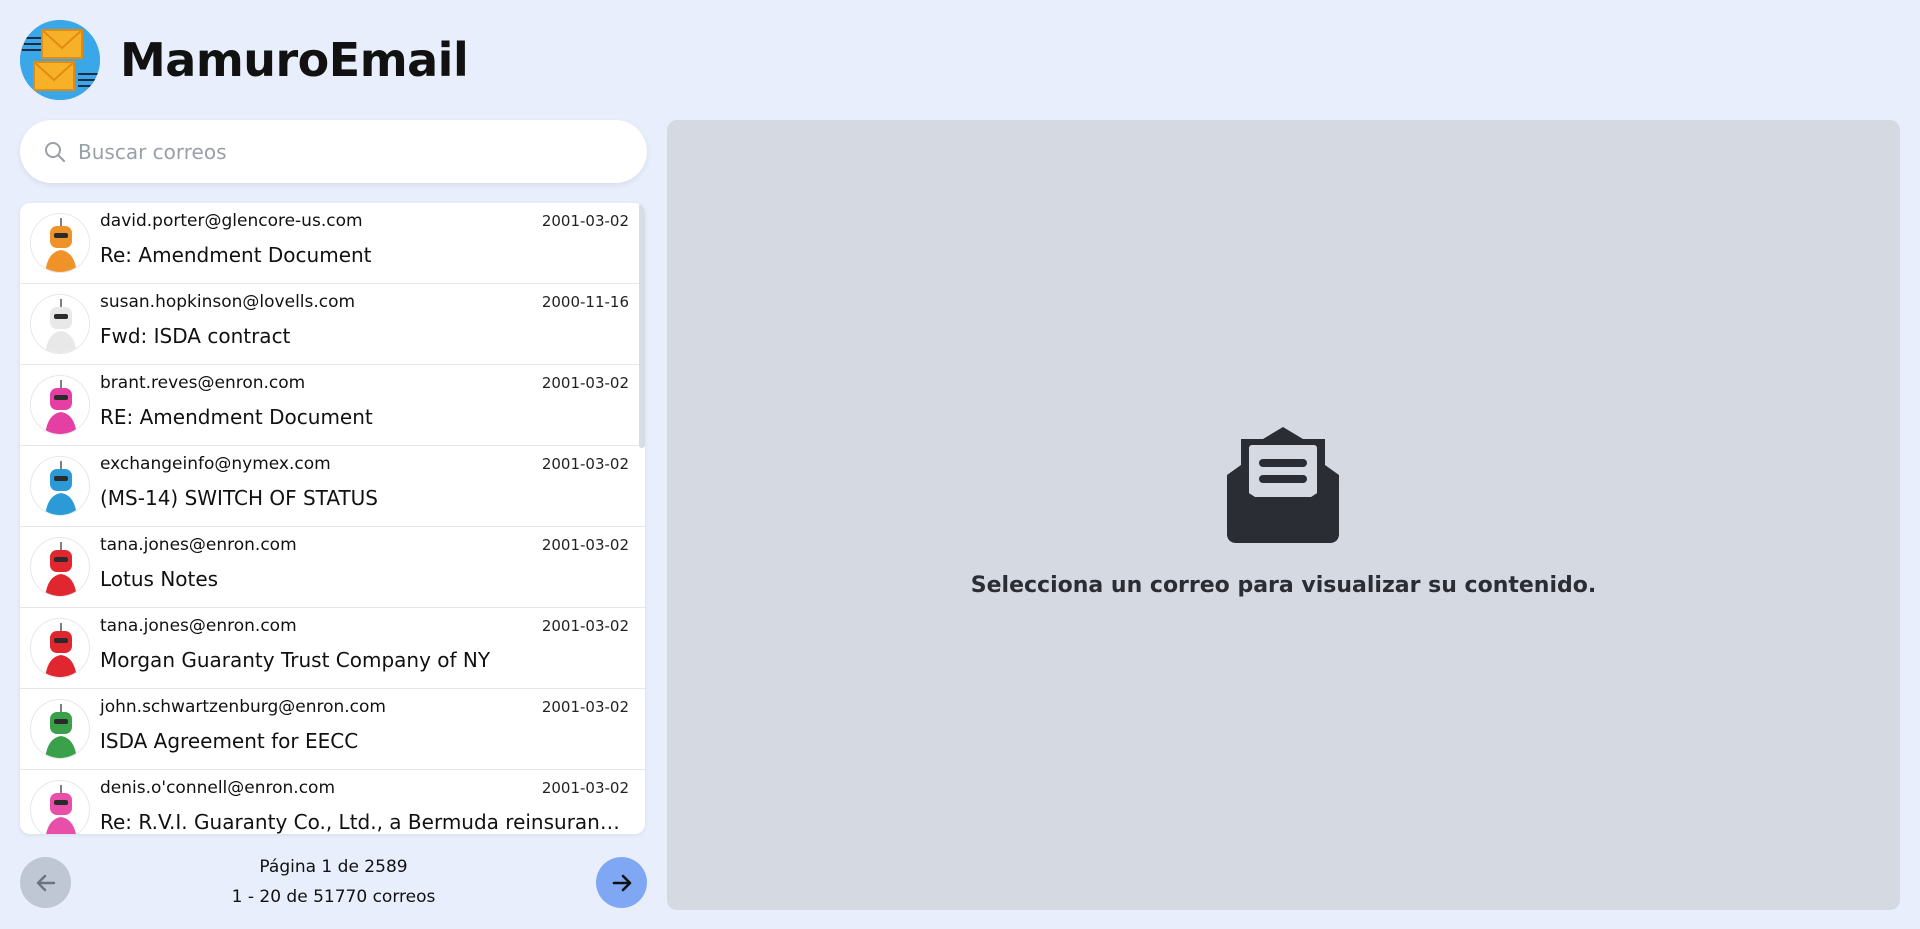 This screenshot has height=929, width=1920. Describe the element at coordinates (243, 707) in the screenshot. I see `email-sender: john.schwartzenburg@enron.com` at that location.